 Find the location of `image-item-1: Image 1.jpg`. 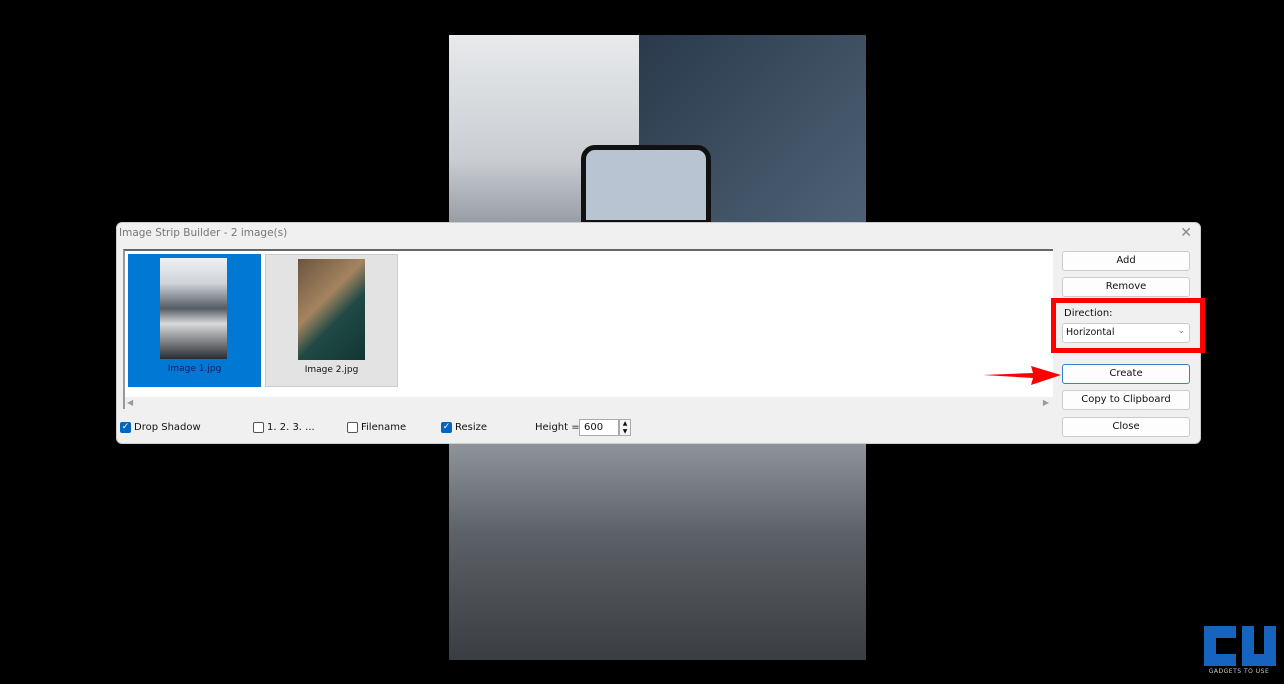

image-item-1: Image 1.jpg is located at coordinates (194, 320).